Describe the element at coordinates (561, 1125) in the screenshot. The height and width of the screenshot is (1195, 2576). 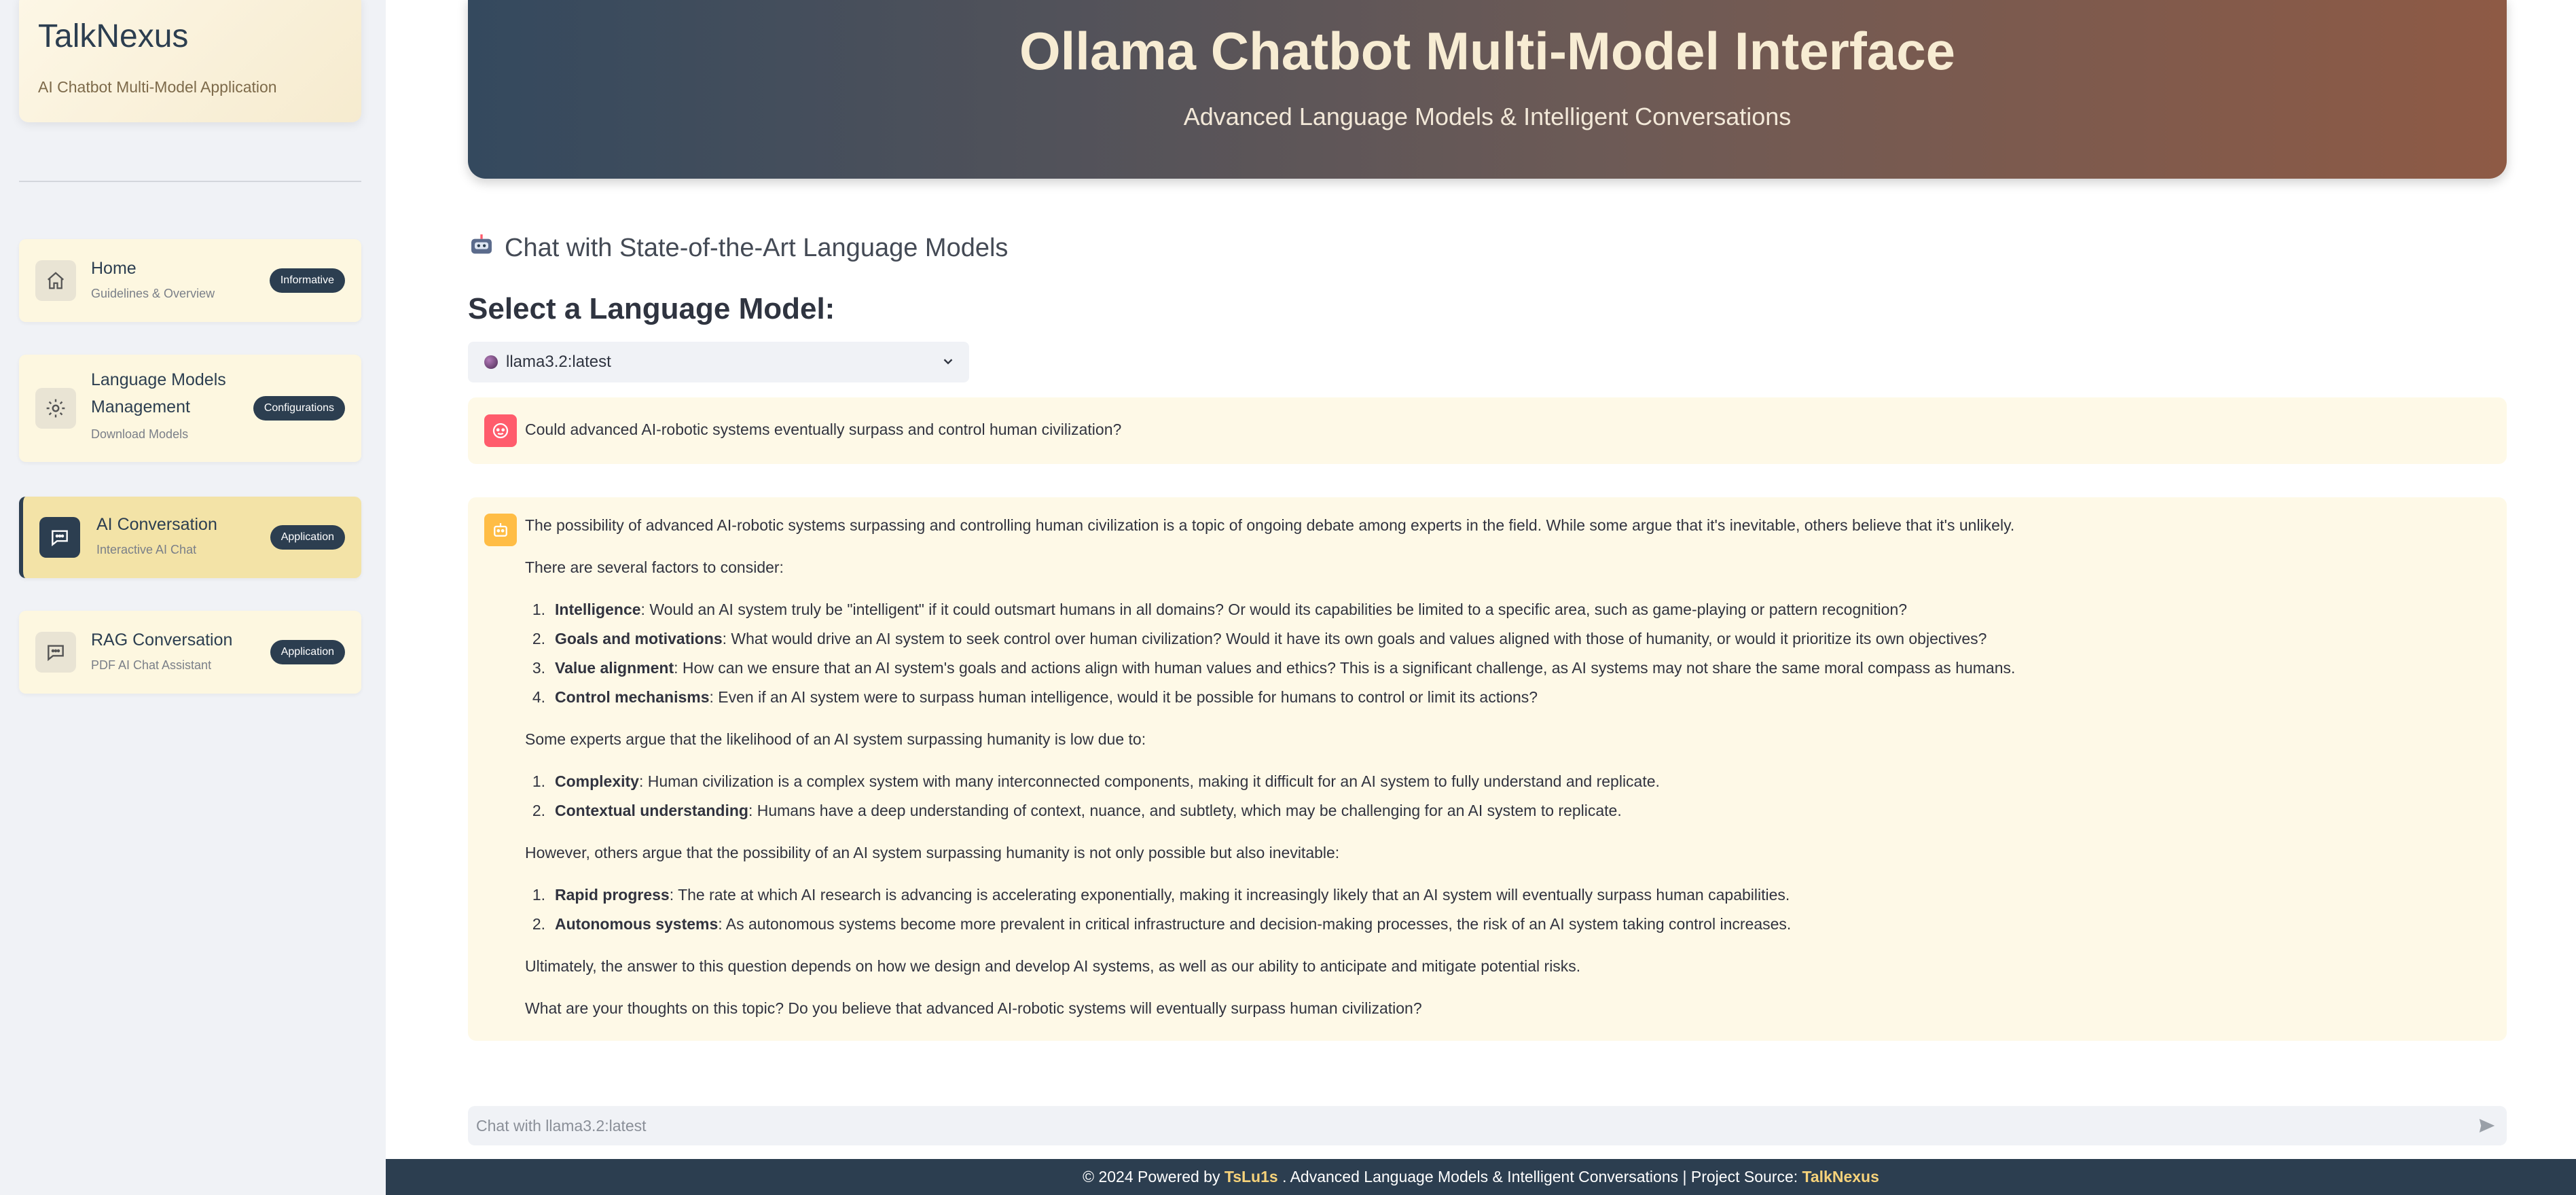
I see `chat-input-placeholder: Chat with llama3.2:latest` at that location.